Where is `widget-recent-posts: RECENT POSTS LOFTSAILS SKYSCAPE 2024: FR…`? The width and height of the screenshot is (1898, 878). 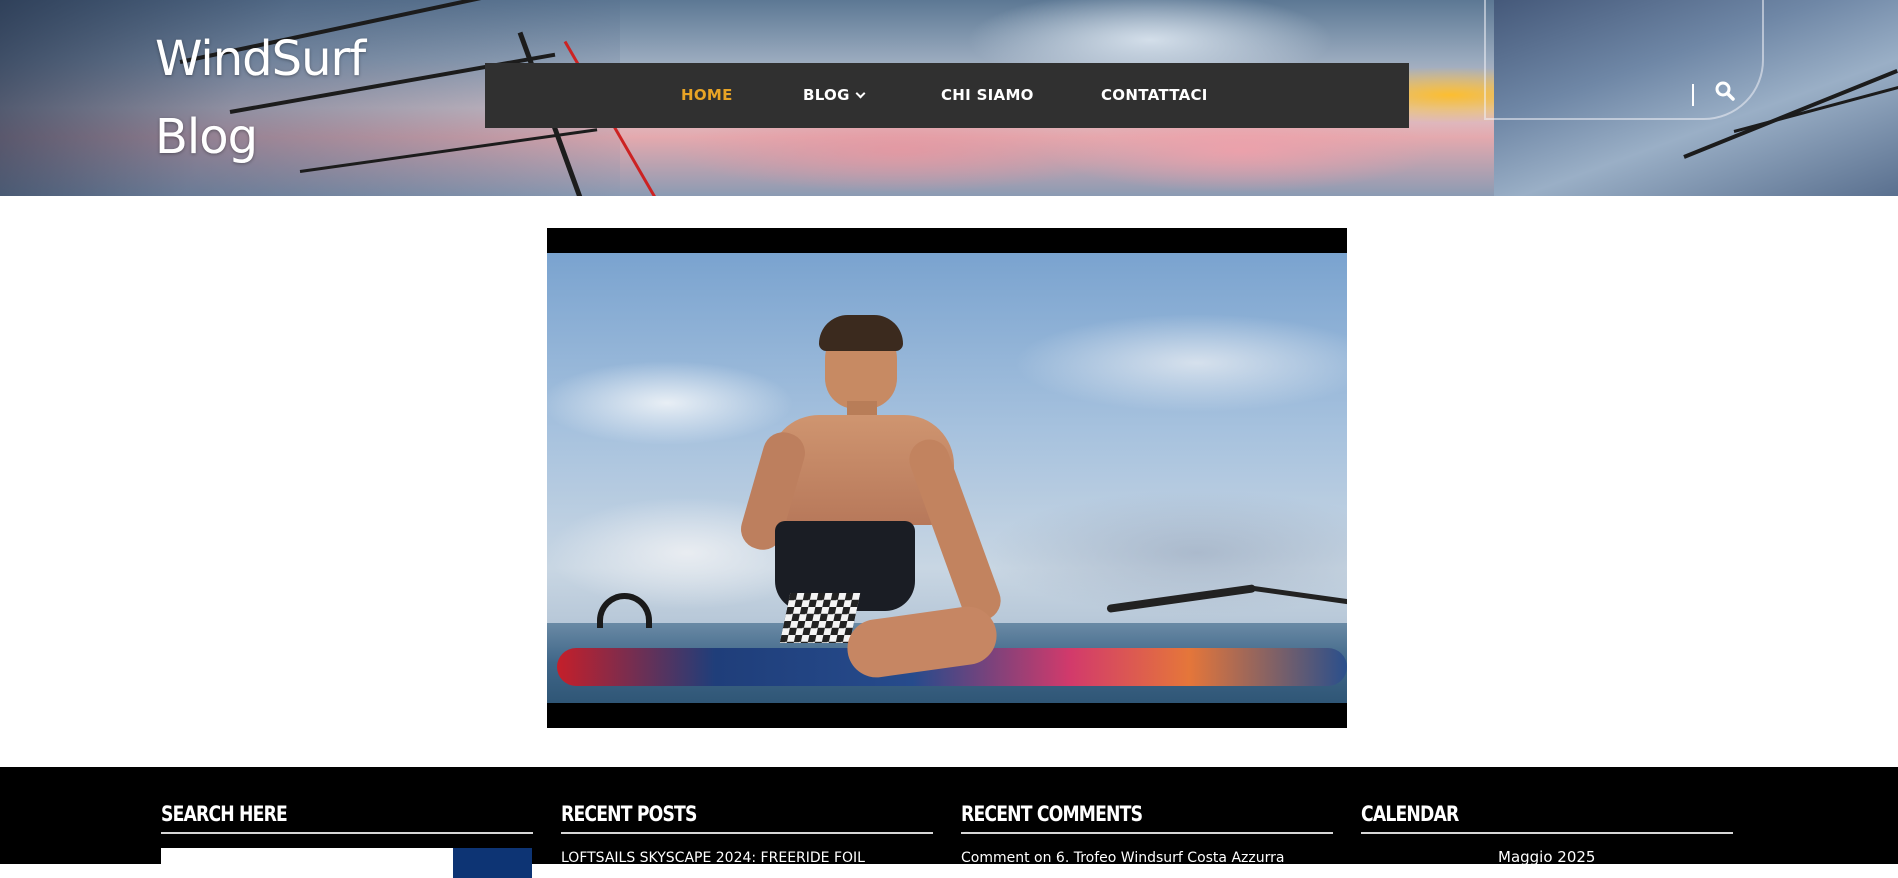
widget-recent-posts: RECENT POSTS LOFTSAILS SKYSCAPE 2024: FR… is located at coordinates (747, 833).